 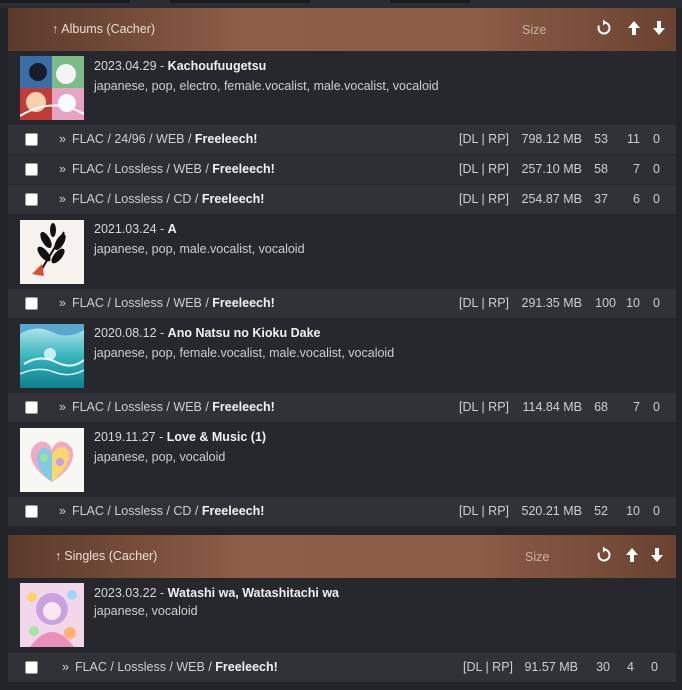 I want to click on torrent-format: » FLAC / 24/96 / WEB / Freeleech!, so click(x=158, y=139).